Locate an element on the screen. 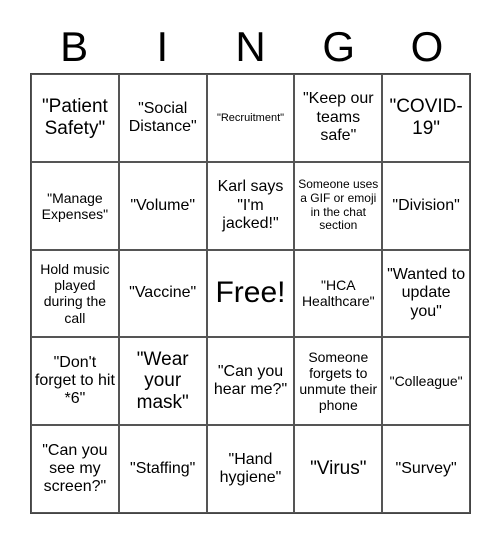  bingo-cell: Hold music played during the call is located at coordinates (75, 293).